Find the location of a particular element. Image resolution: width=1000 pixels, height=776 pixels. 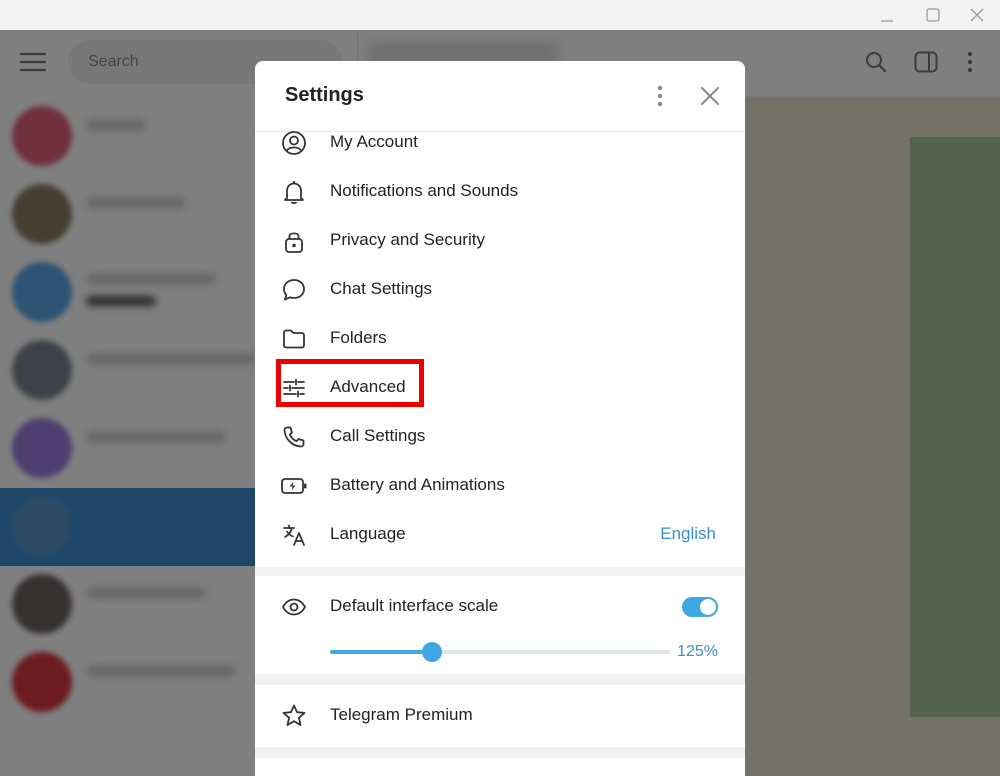

menu-label: Chat Settings is located at coordinates (381, 288).